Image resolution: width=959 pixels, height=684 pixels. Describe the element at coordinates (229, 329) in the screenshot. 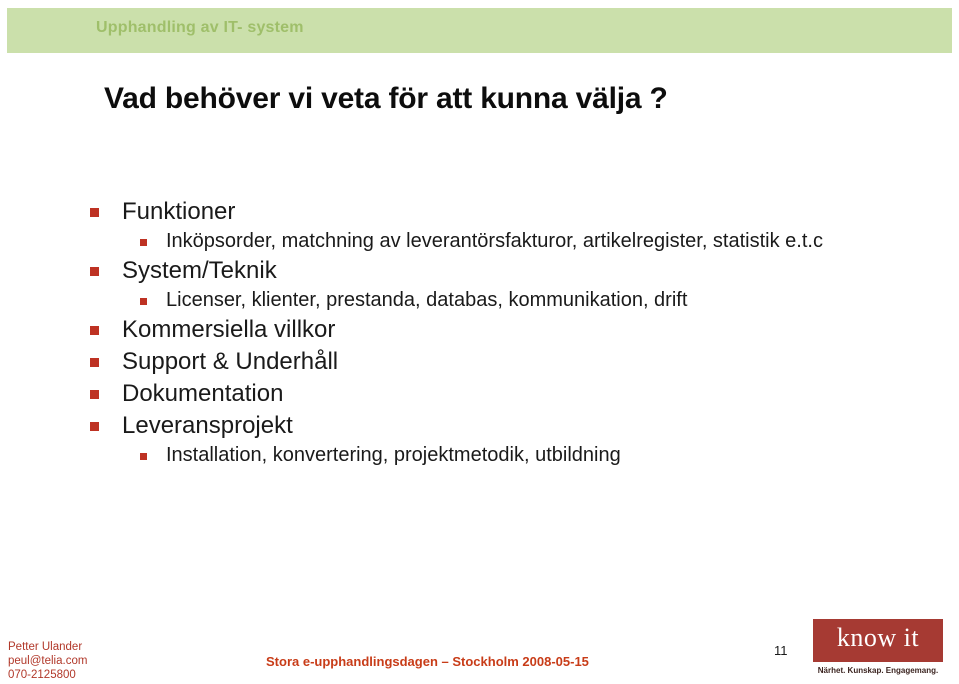

I see `bullet-item-label: Kommersiella villkor` at that location.